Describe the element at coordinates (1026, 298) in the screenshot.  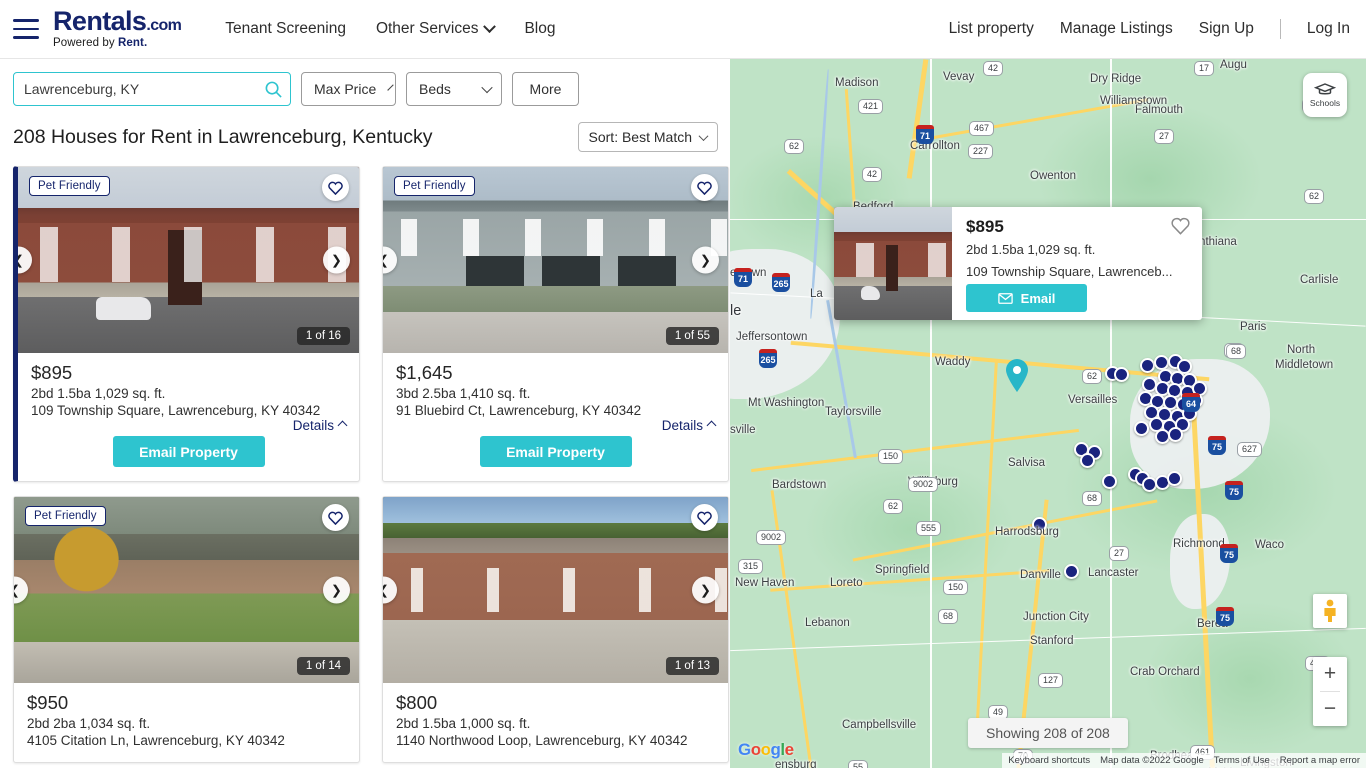
I see `popup-email-button: Email` at that location.